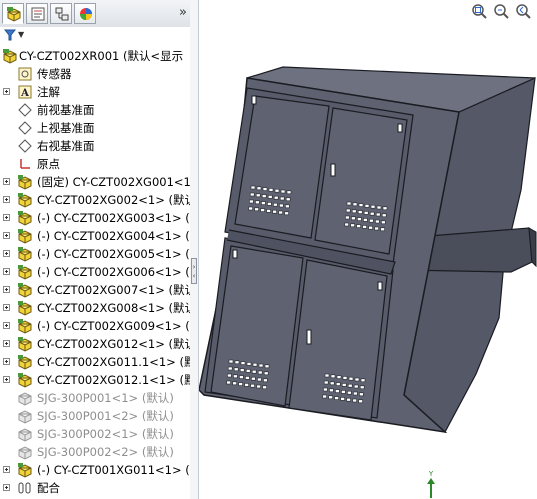 The height and width of the screenshot is (499, 537). Describe the element at coordinates (95, 218) in the screenshot. I see `tree-item: (-) CY-CZT002XG003<1> (` at that location.